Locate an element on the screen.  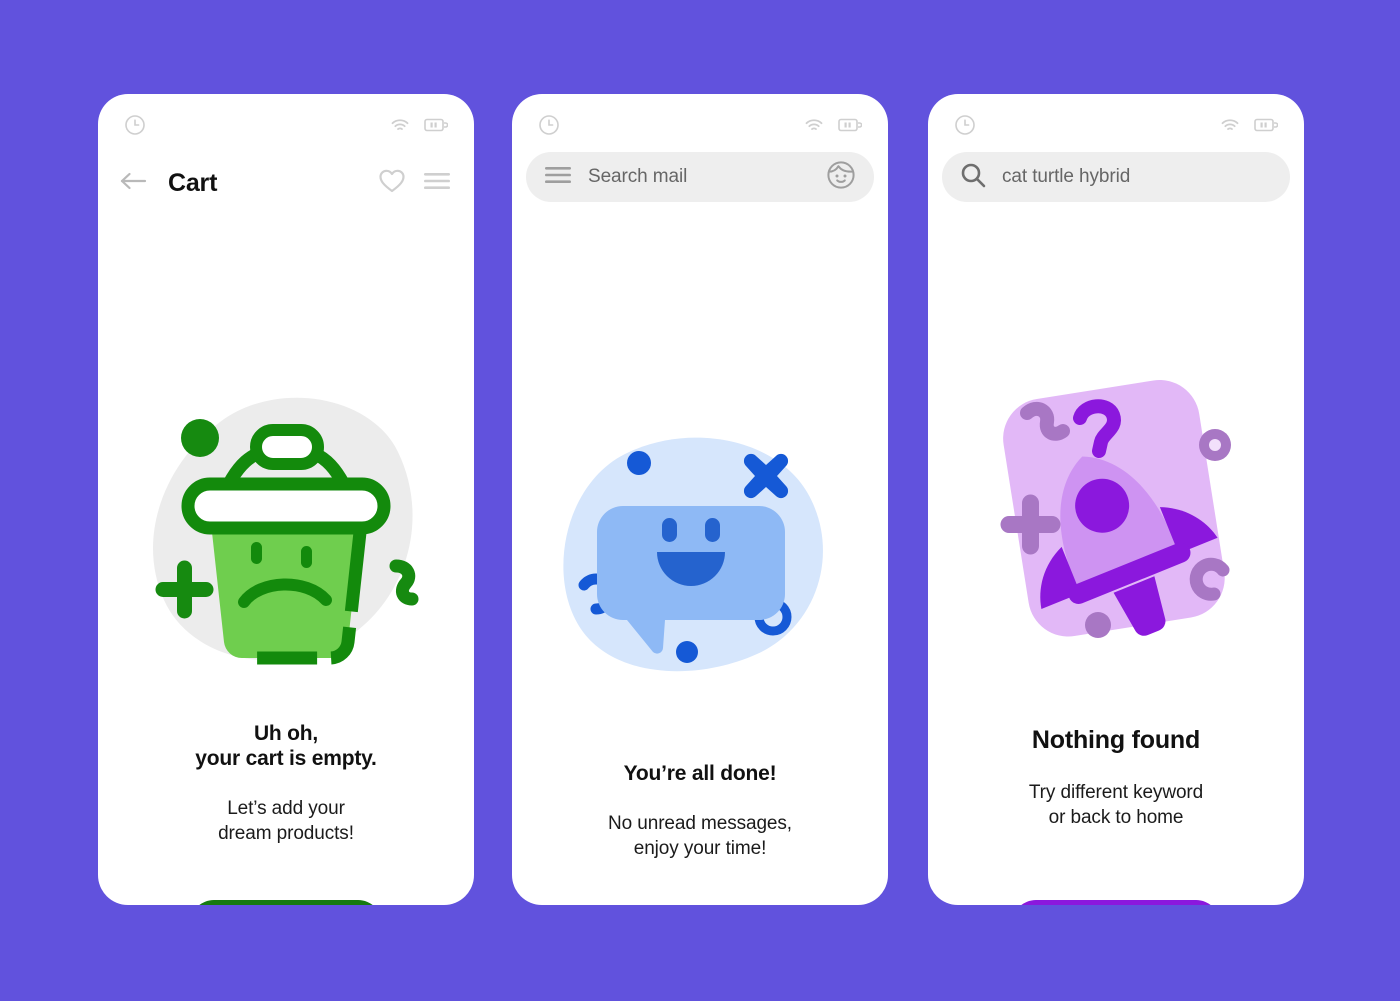
search-subcopy-line2: or back to home is located at coordinates (1116, 817).